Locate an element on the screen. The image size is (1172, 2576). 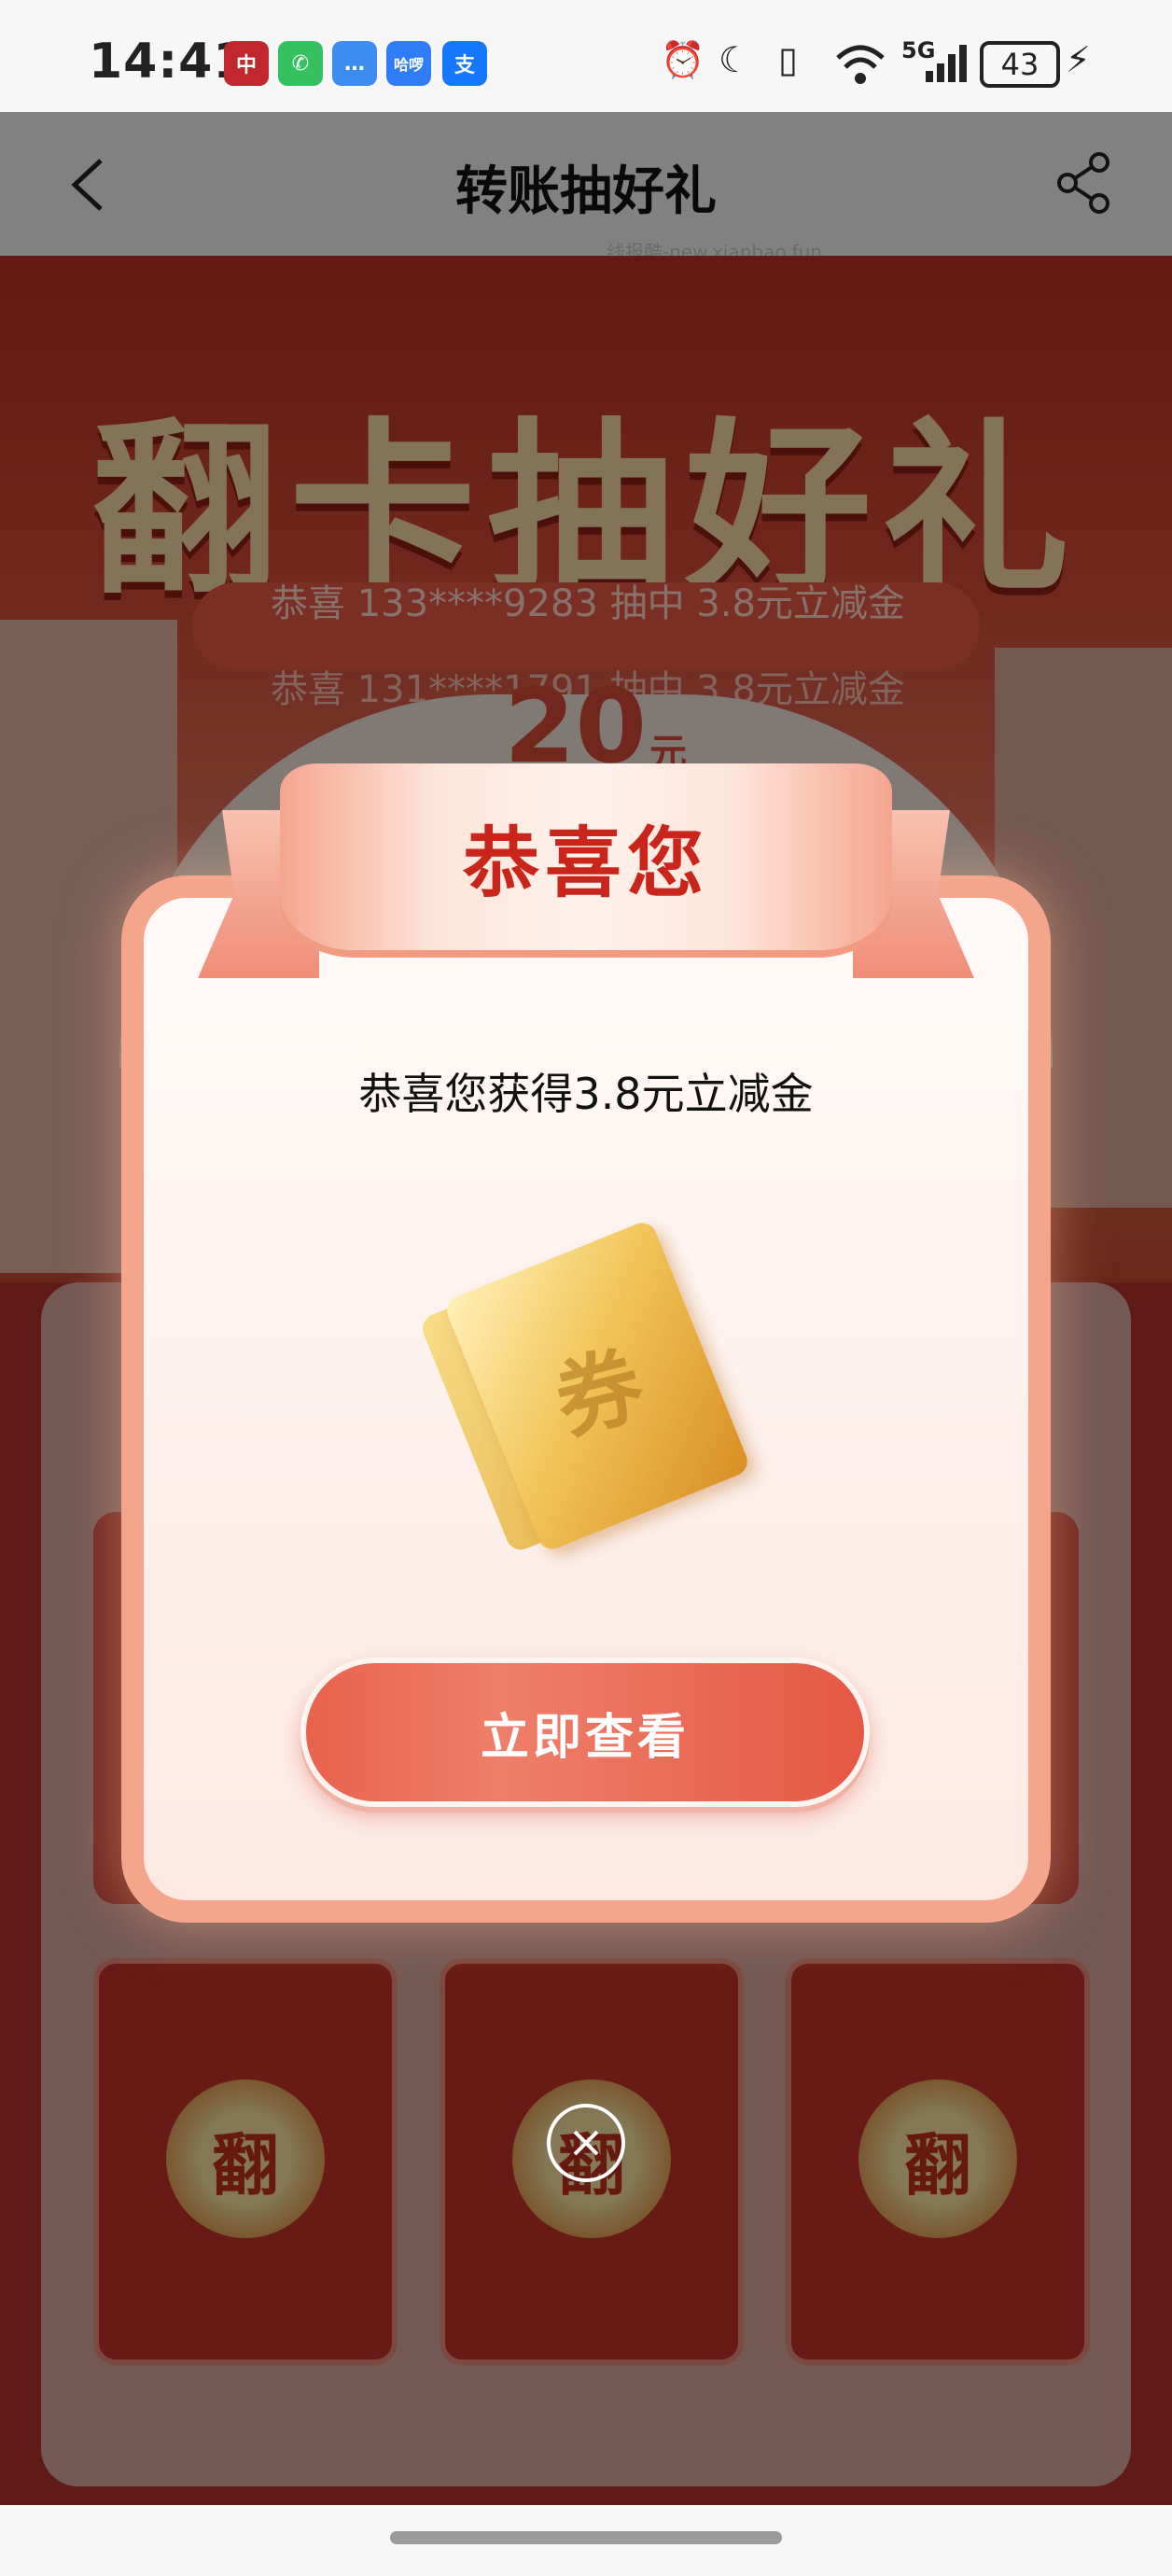
home-indicator is located at coordinates (586, 2537).